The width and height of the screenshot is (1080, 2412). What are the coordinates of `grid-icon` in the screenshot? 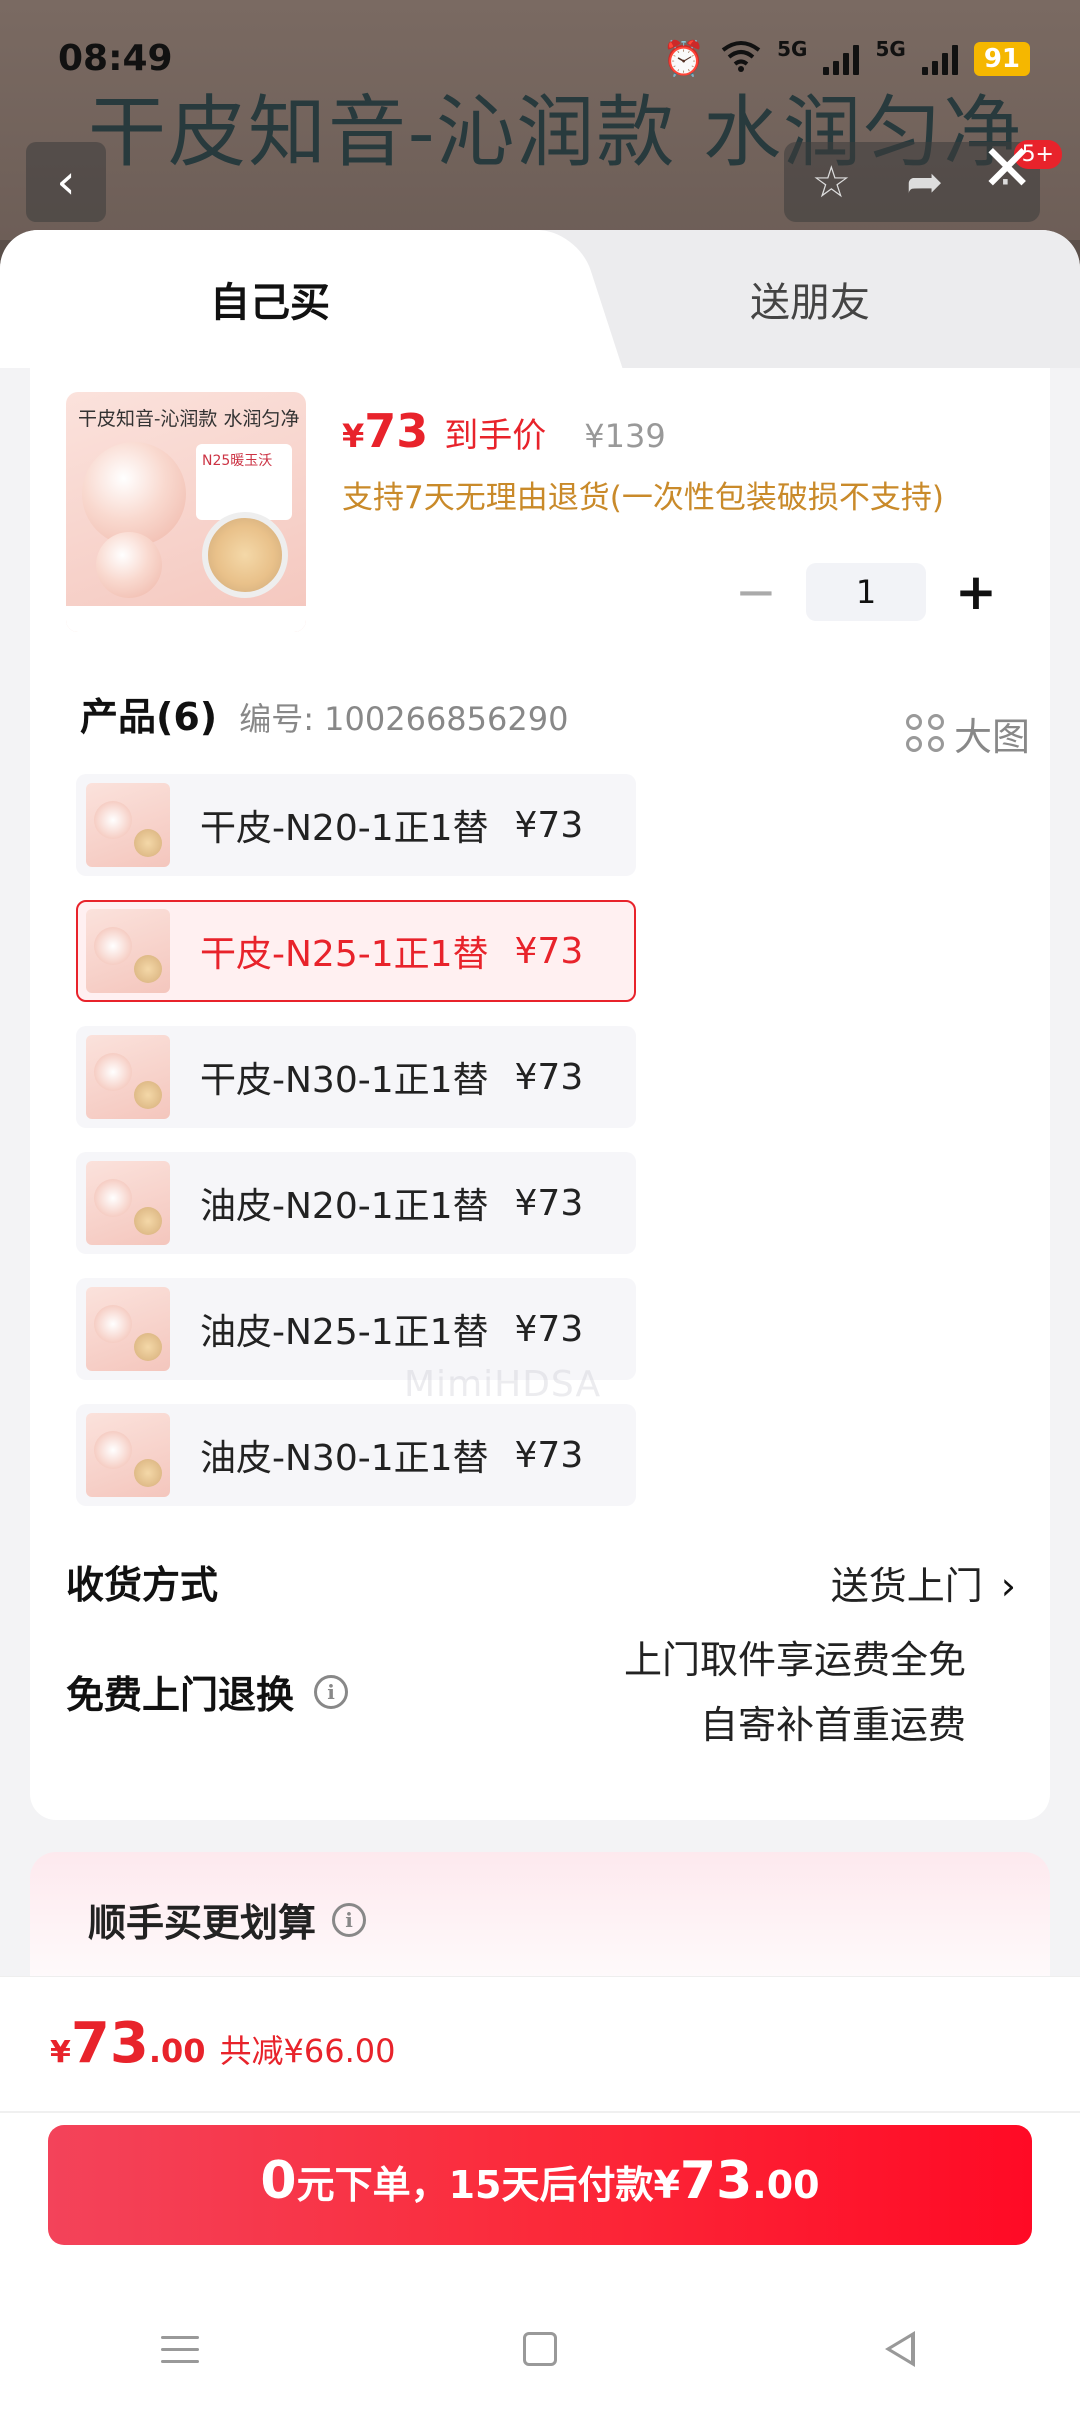 It's located at (924, 733).